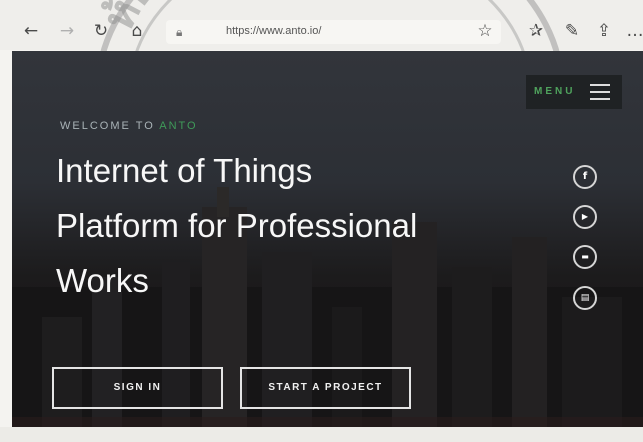 Image resolution: width=643 pixels, height=442 pixels. Describe the element at coordinates (321, 434) in the screenshot. I see `page-bottom-margin` at that location.